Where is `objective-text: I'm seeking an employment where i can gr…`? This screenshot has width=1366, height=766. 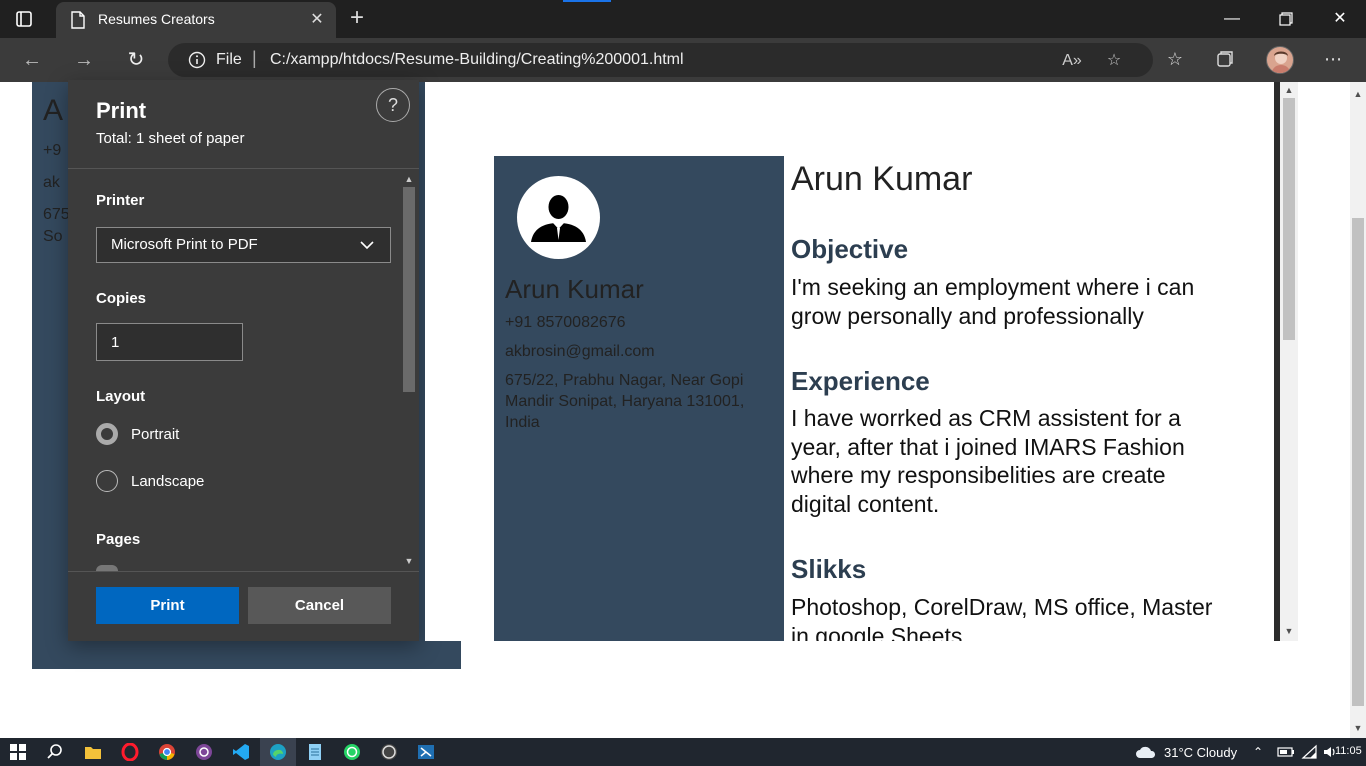
objective-text: I'm seeking an employment where i can gr… is located at coordinates (993, 301).